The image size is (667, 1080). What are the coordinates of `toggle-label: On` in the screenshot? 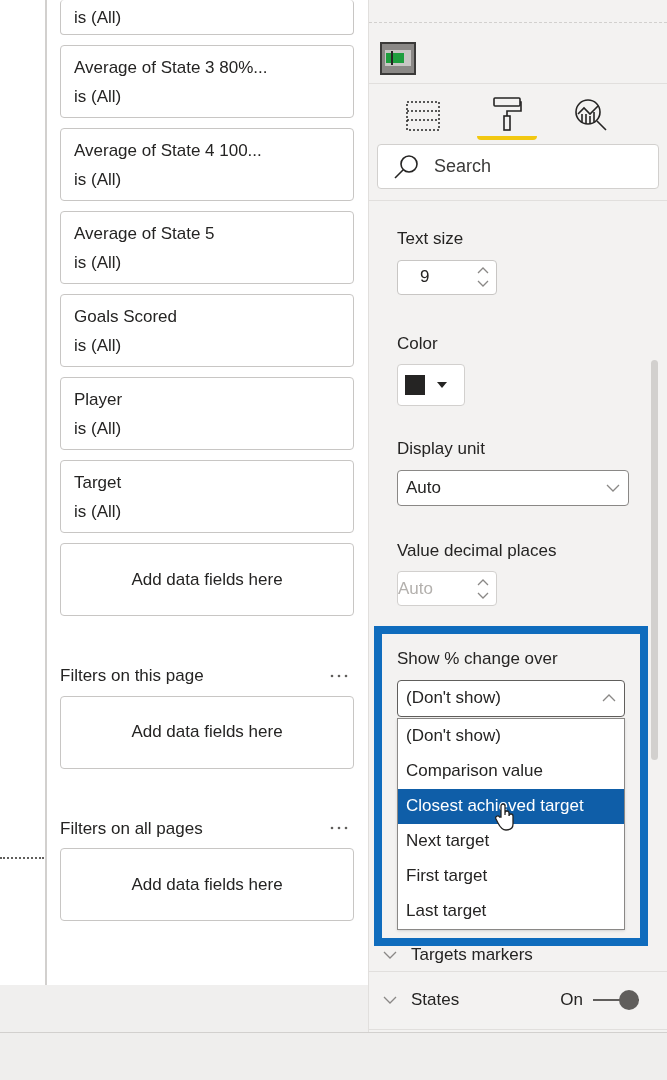 It's located at (571, 1000).